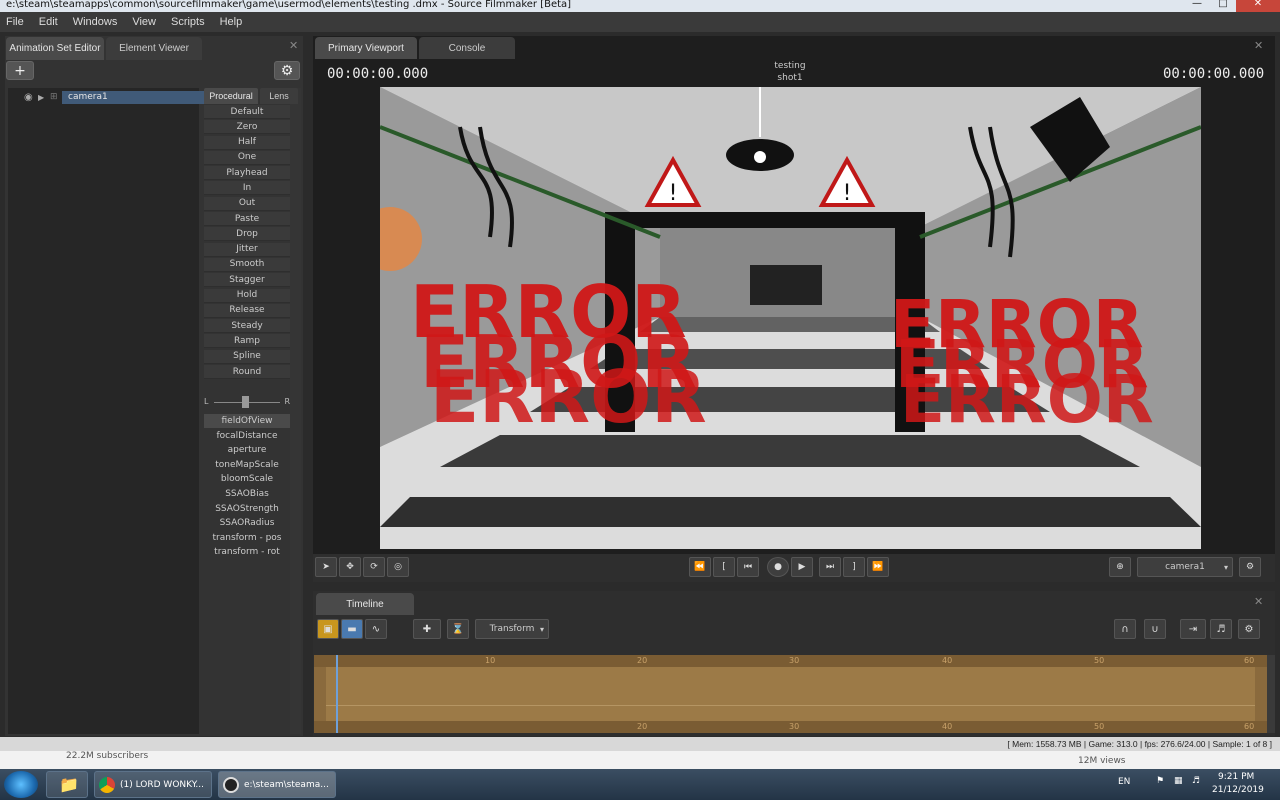 This screenshot has height=800, width=1280. Describe the element at coordinates (352, 629) in the screenshot. I see `motion-editor-button: ▬` at that location.